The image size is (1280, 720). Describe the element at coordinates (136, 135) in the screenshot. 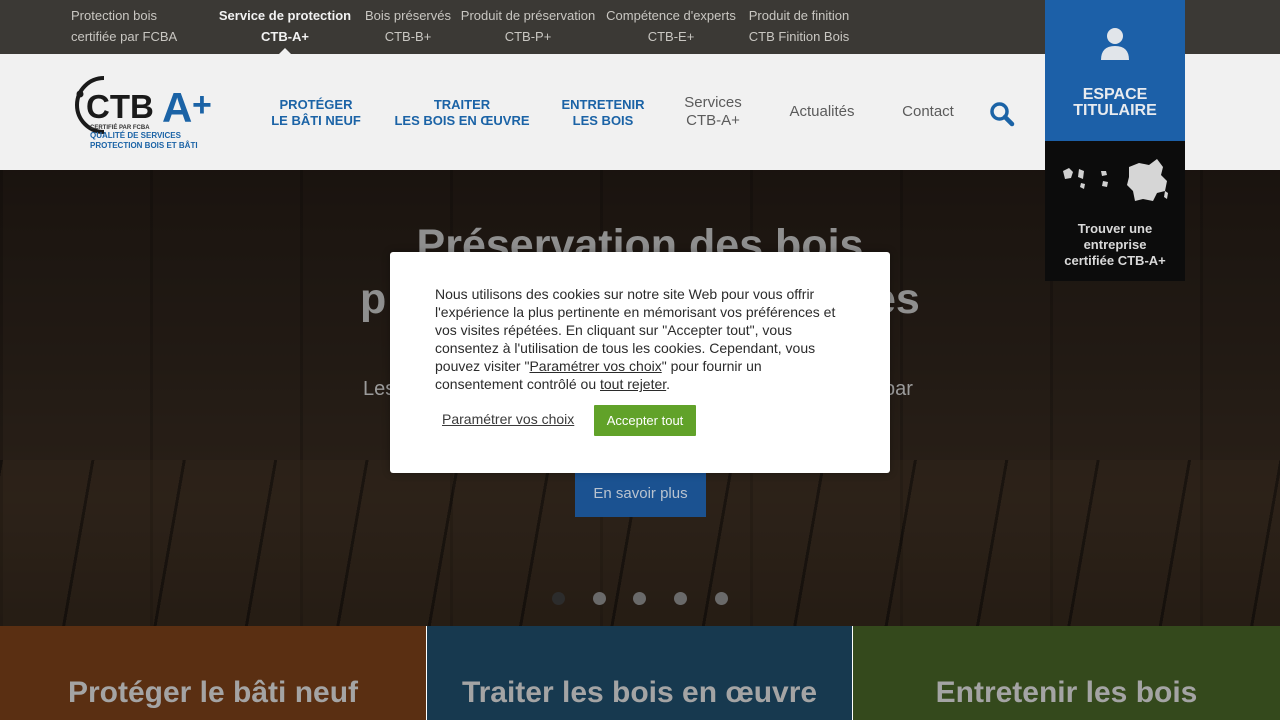

I see `svg-text: QUALITÉ DE SERVICES` at that location.